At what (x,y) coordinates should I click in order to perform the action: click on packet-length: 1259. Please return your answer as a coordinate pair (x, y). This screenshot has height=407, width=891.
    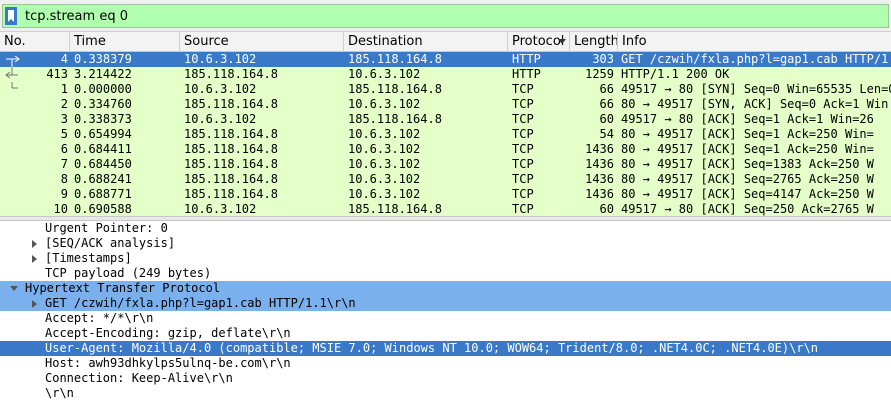
    Looking at the image, I should click on (599, 74).